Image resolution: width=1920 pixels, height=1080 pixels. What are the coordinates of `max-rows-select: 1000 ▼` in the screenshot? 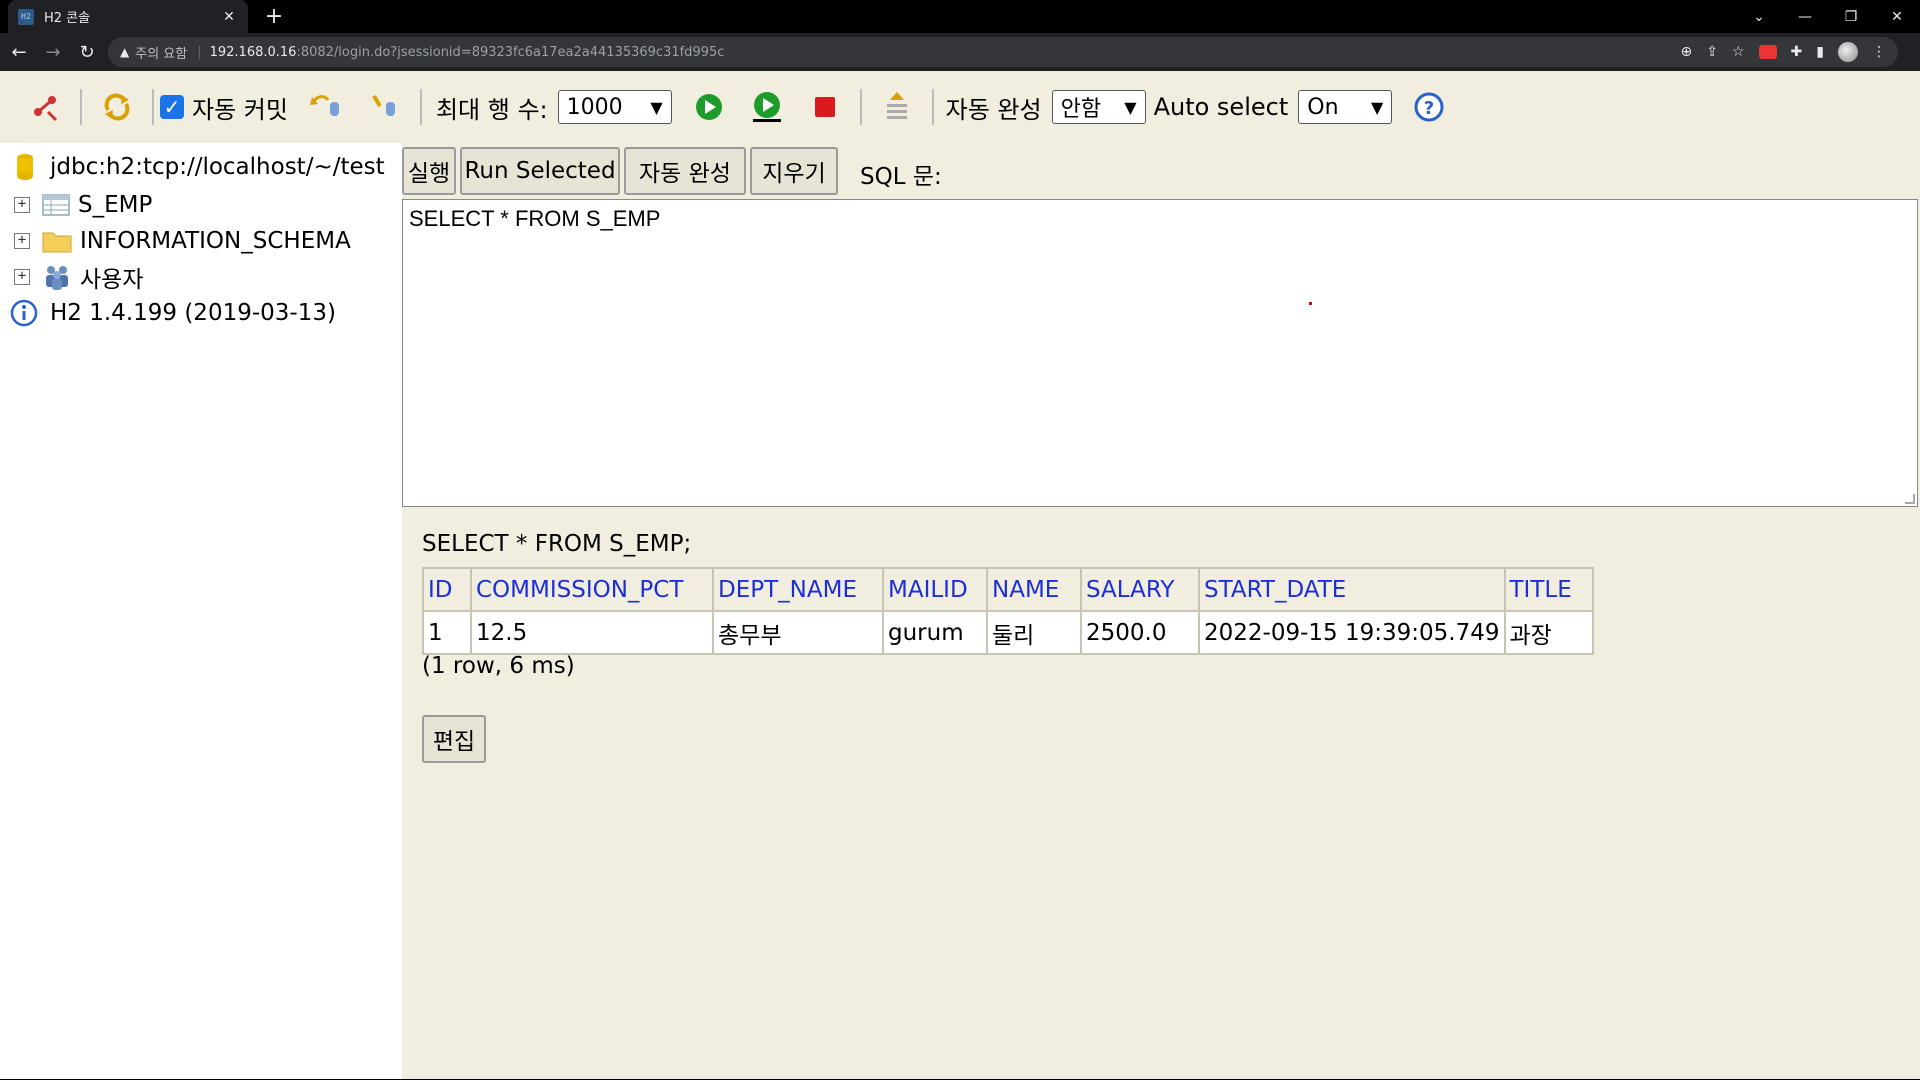 It's located at (614, 107).